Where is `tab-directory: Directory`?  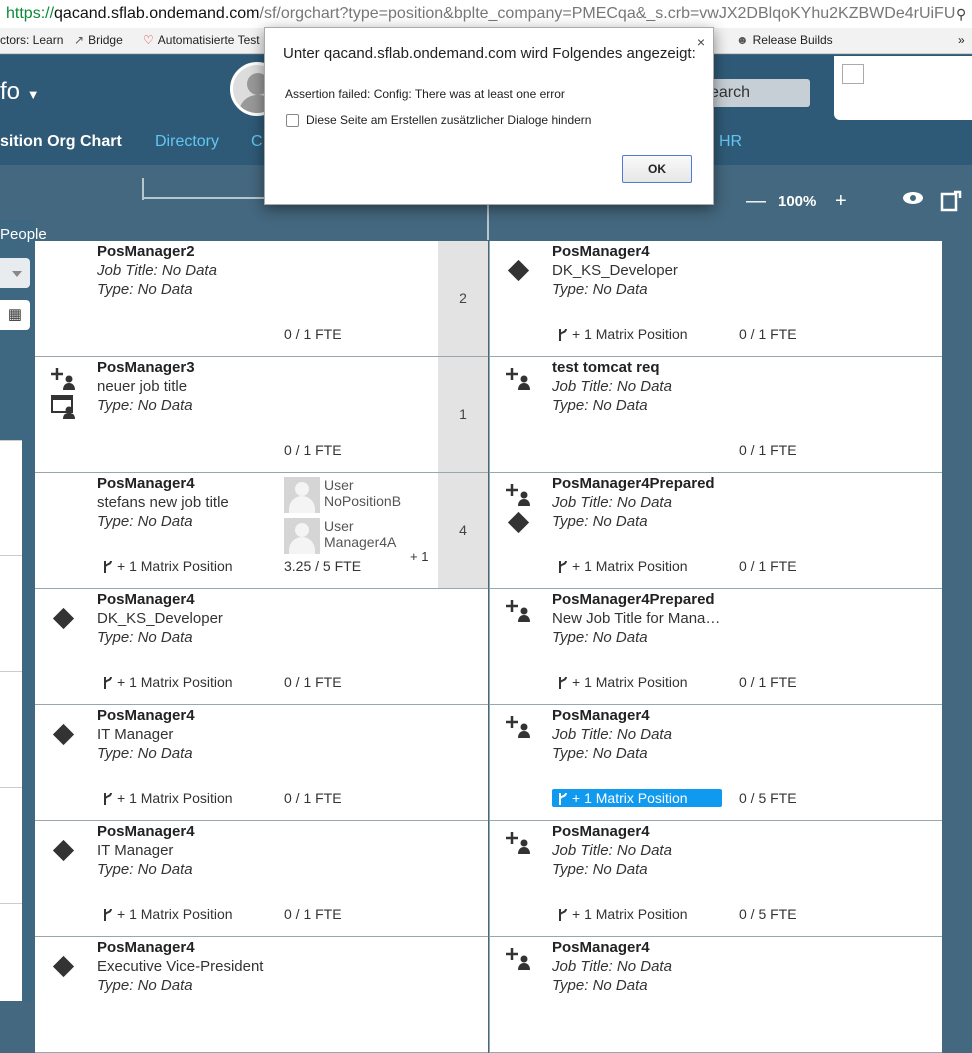 tab-directory: Directory is located at coordinates (187, 142).